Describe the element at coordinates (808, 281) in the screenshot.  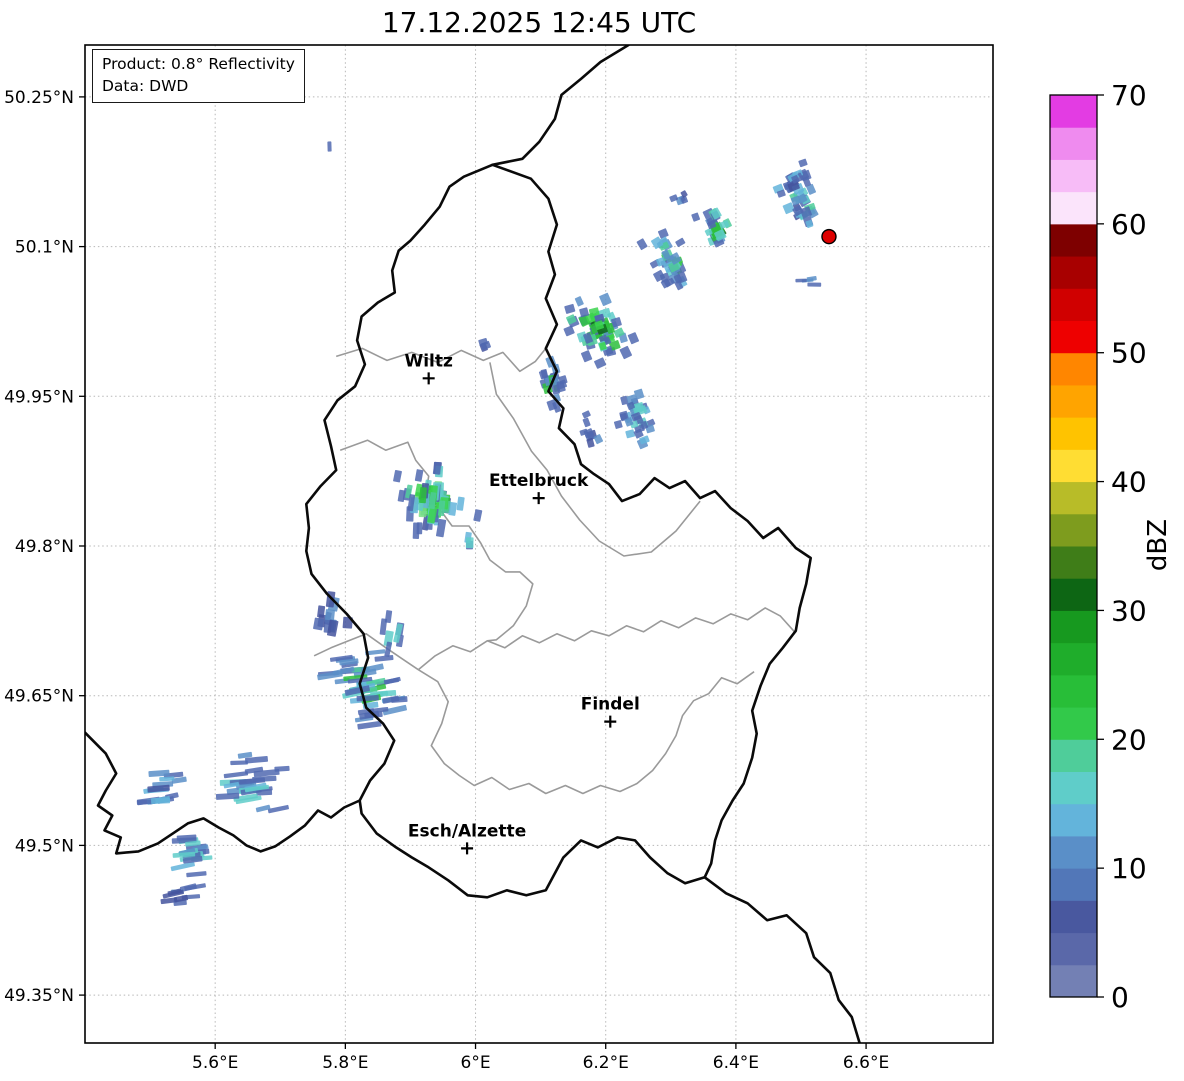
I see `echo-cluster-radar-dashes` at that location.